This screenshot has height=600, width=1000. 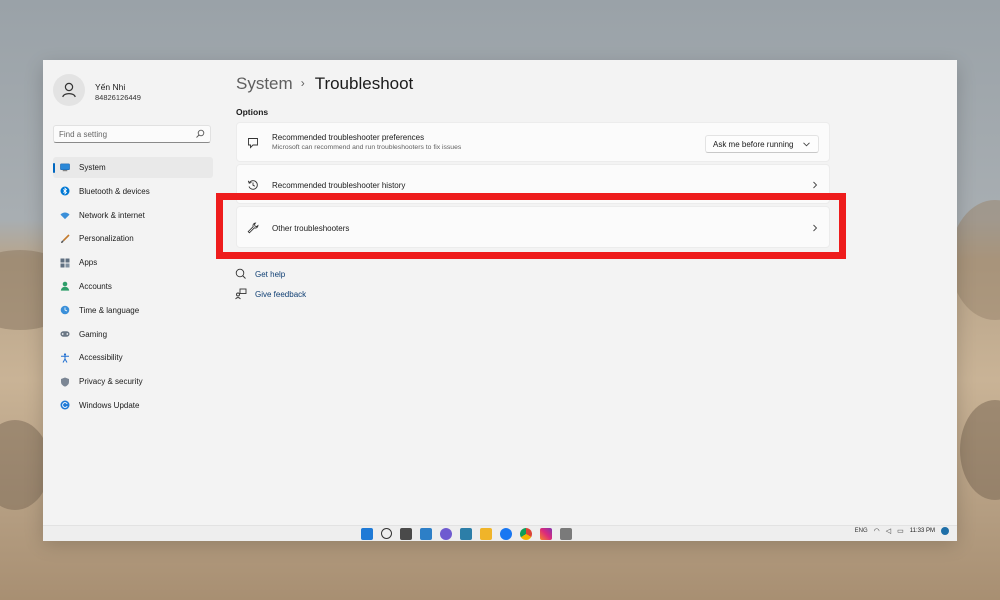 I want to click on give-feedback-label: Give feedback, so click(x=281, y=294).